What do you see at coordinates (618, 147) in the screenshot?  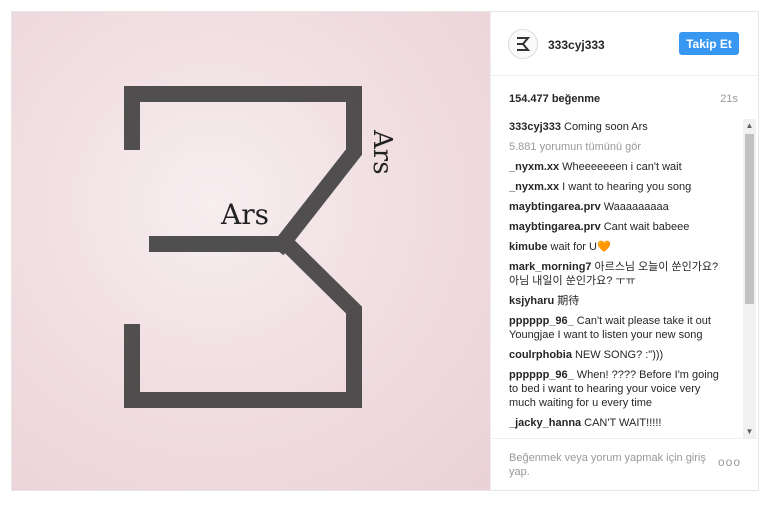 I see `view-all-comments: 5.881 yorumun tümünü gör` at bounding box center [618, 147].